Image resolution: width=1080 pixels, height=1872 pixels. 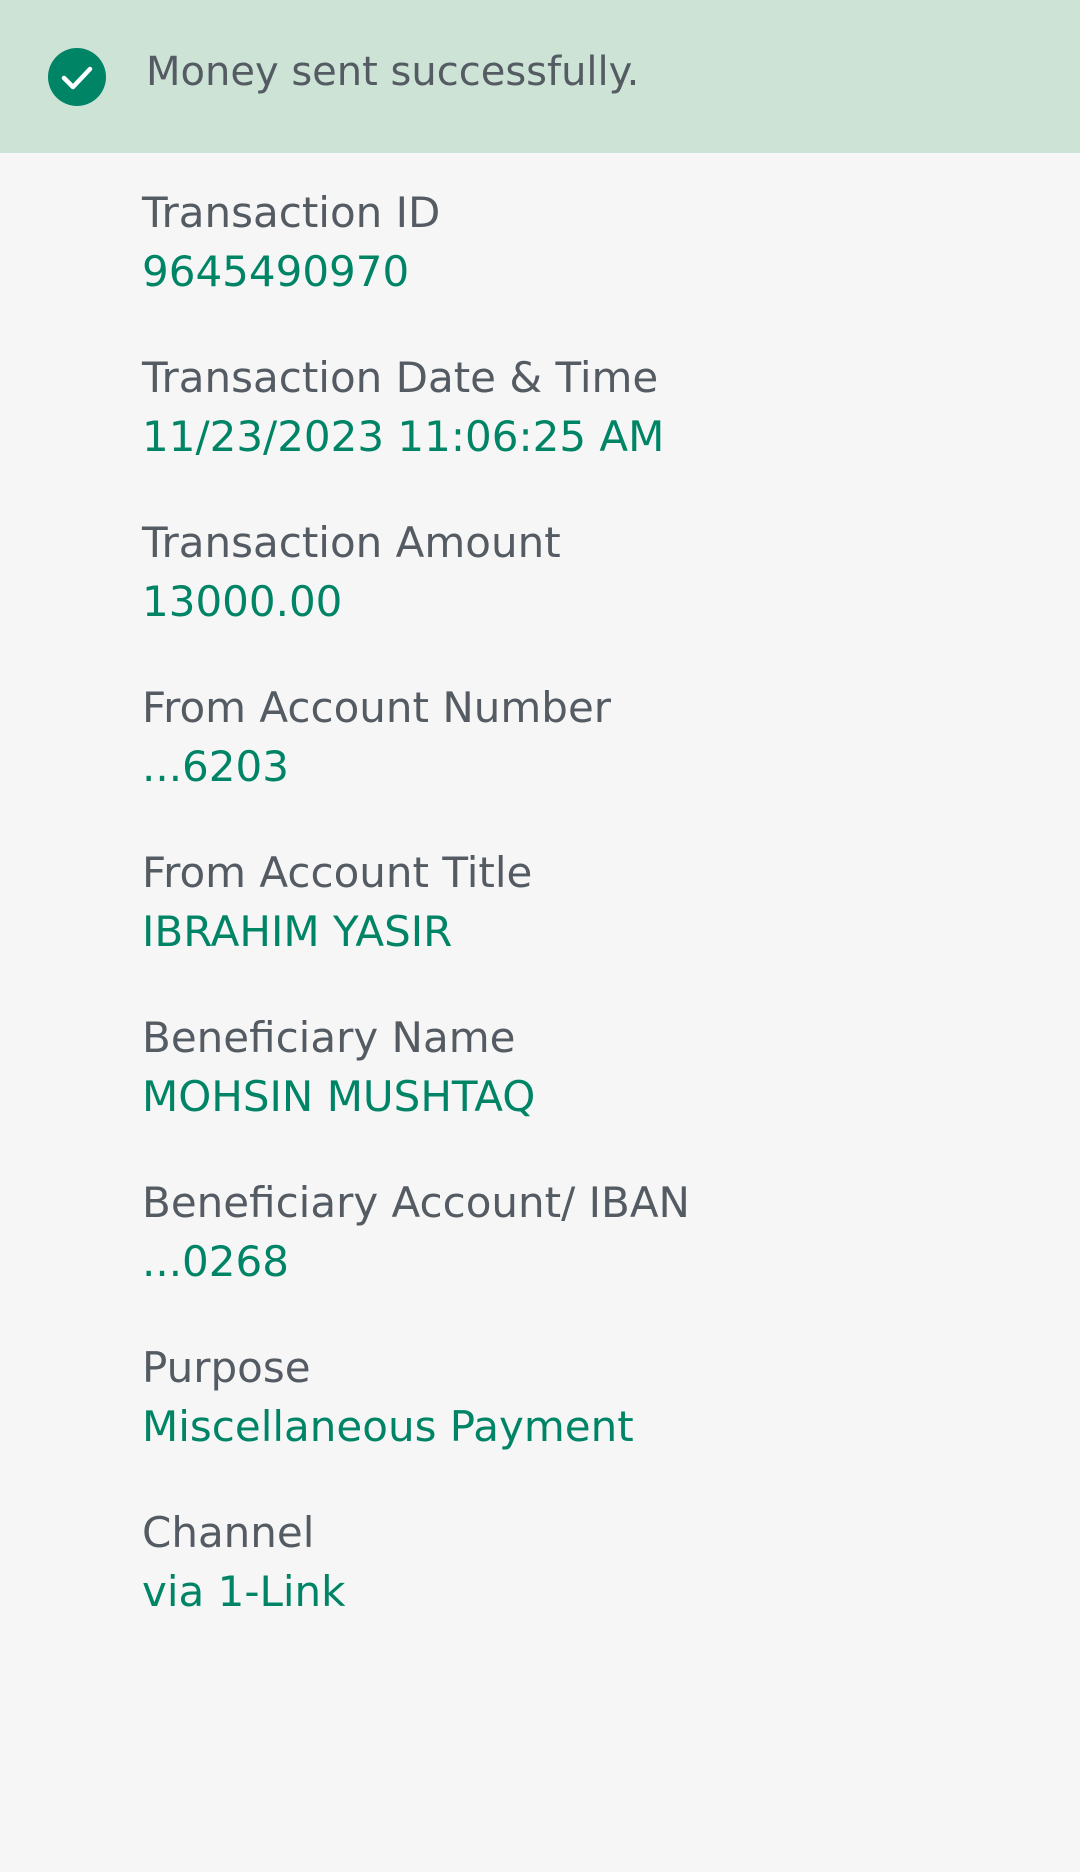 I want to click on detail-channel: Channel via 1-Link, so click(x=611, y=1555).